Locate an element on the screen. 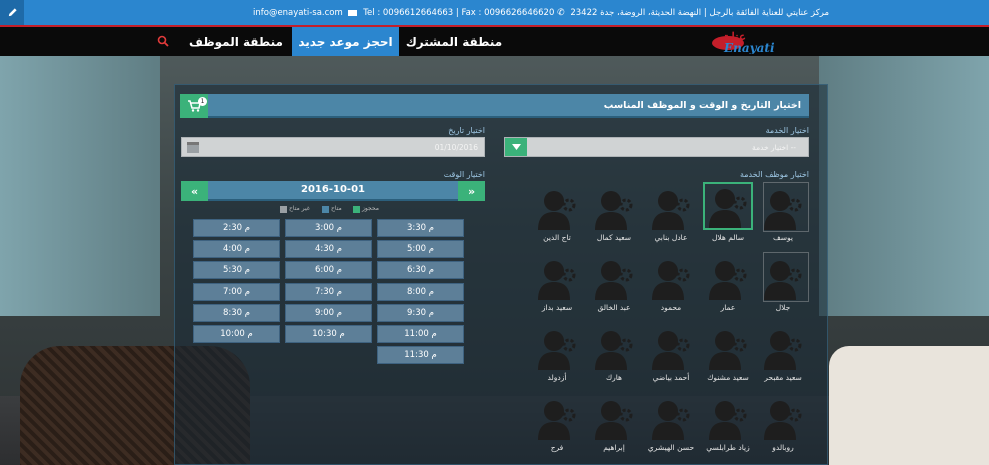  time-slot: 11:30 م is located at coordinates (420, 355).